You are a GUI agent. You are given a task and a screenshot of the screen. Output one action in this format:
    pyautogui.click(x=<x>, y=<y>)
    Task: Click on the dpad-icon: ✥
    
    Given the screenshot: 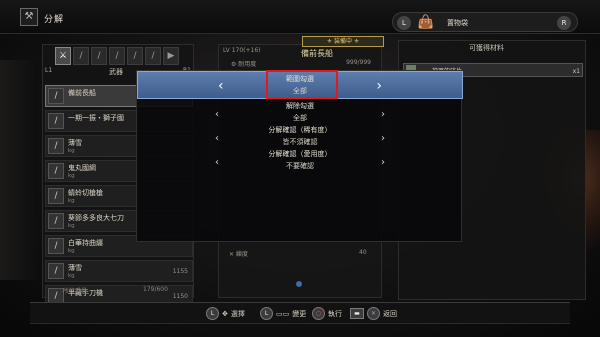 What is the action you would take?
    pyautogui.click(x=225, y=313)
    